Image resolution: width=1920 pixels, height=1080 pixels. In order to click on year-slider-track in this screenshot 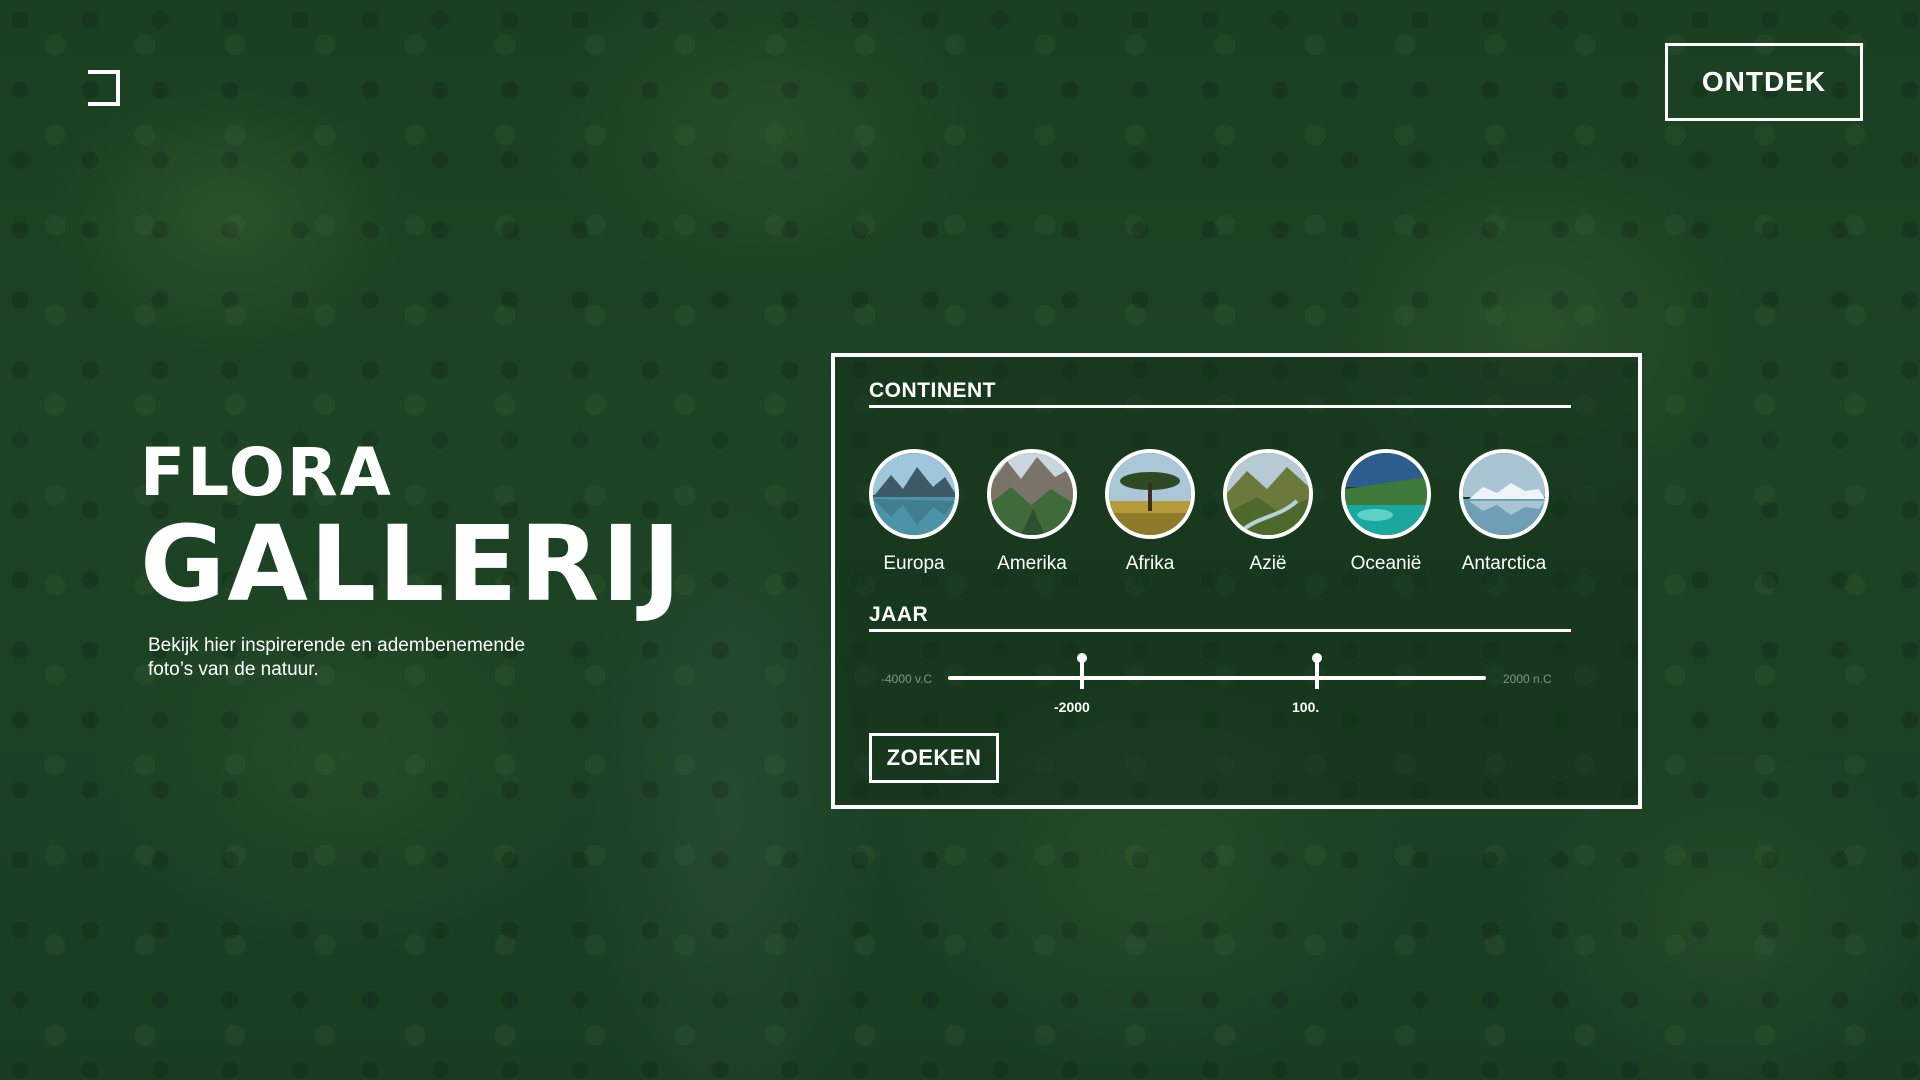, I will do `click(1217, 678)`.